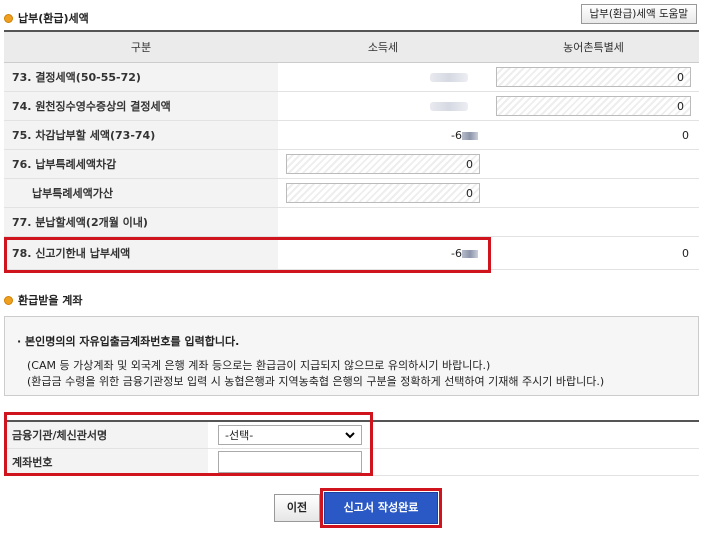 Image resolution: width=707 pixels, height=549 pixels. What do you see at coordinates (106, 462) in the screenshot?
I see `account-label: 계좌번호` at bounding box center [106, 462].